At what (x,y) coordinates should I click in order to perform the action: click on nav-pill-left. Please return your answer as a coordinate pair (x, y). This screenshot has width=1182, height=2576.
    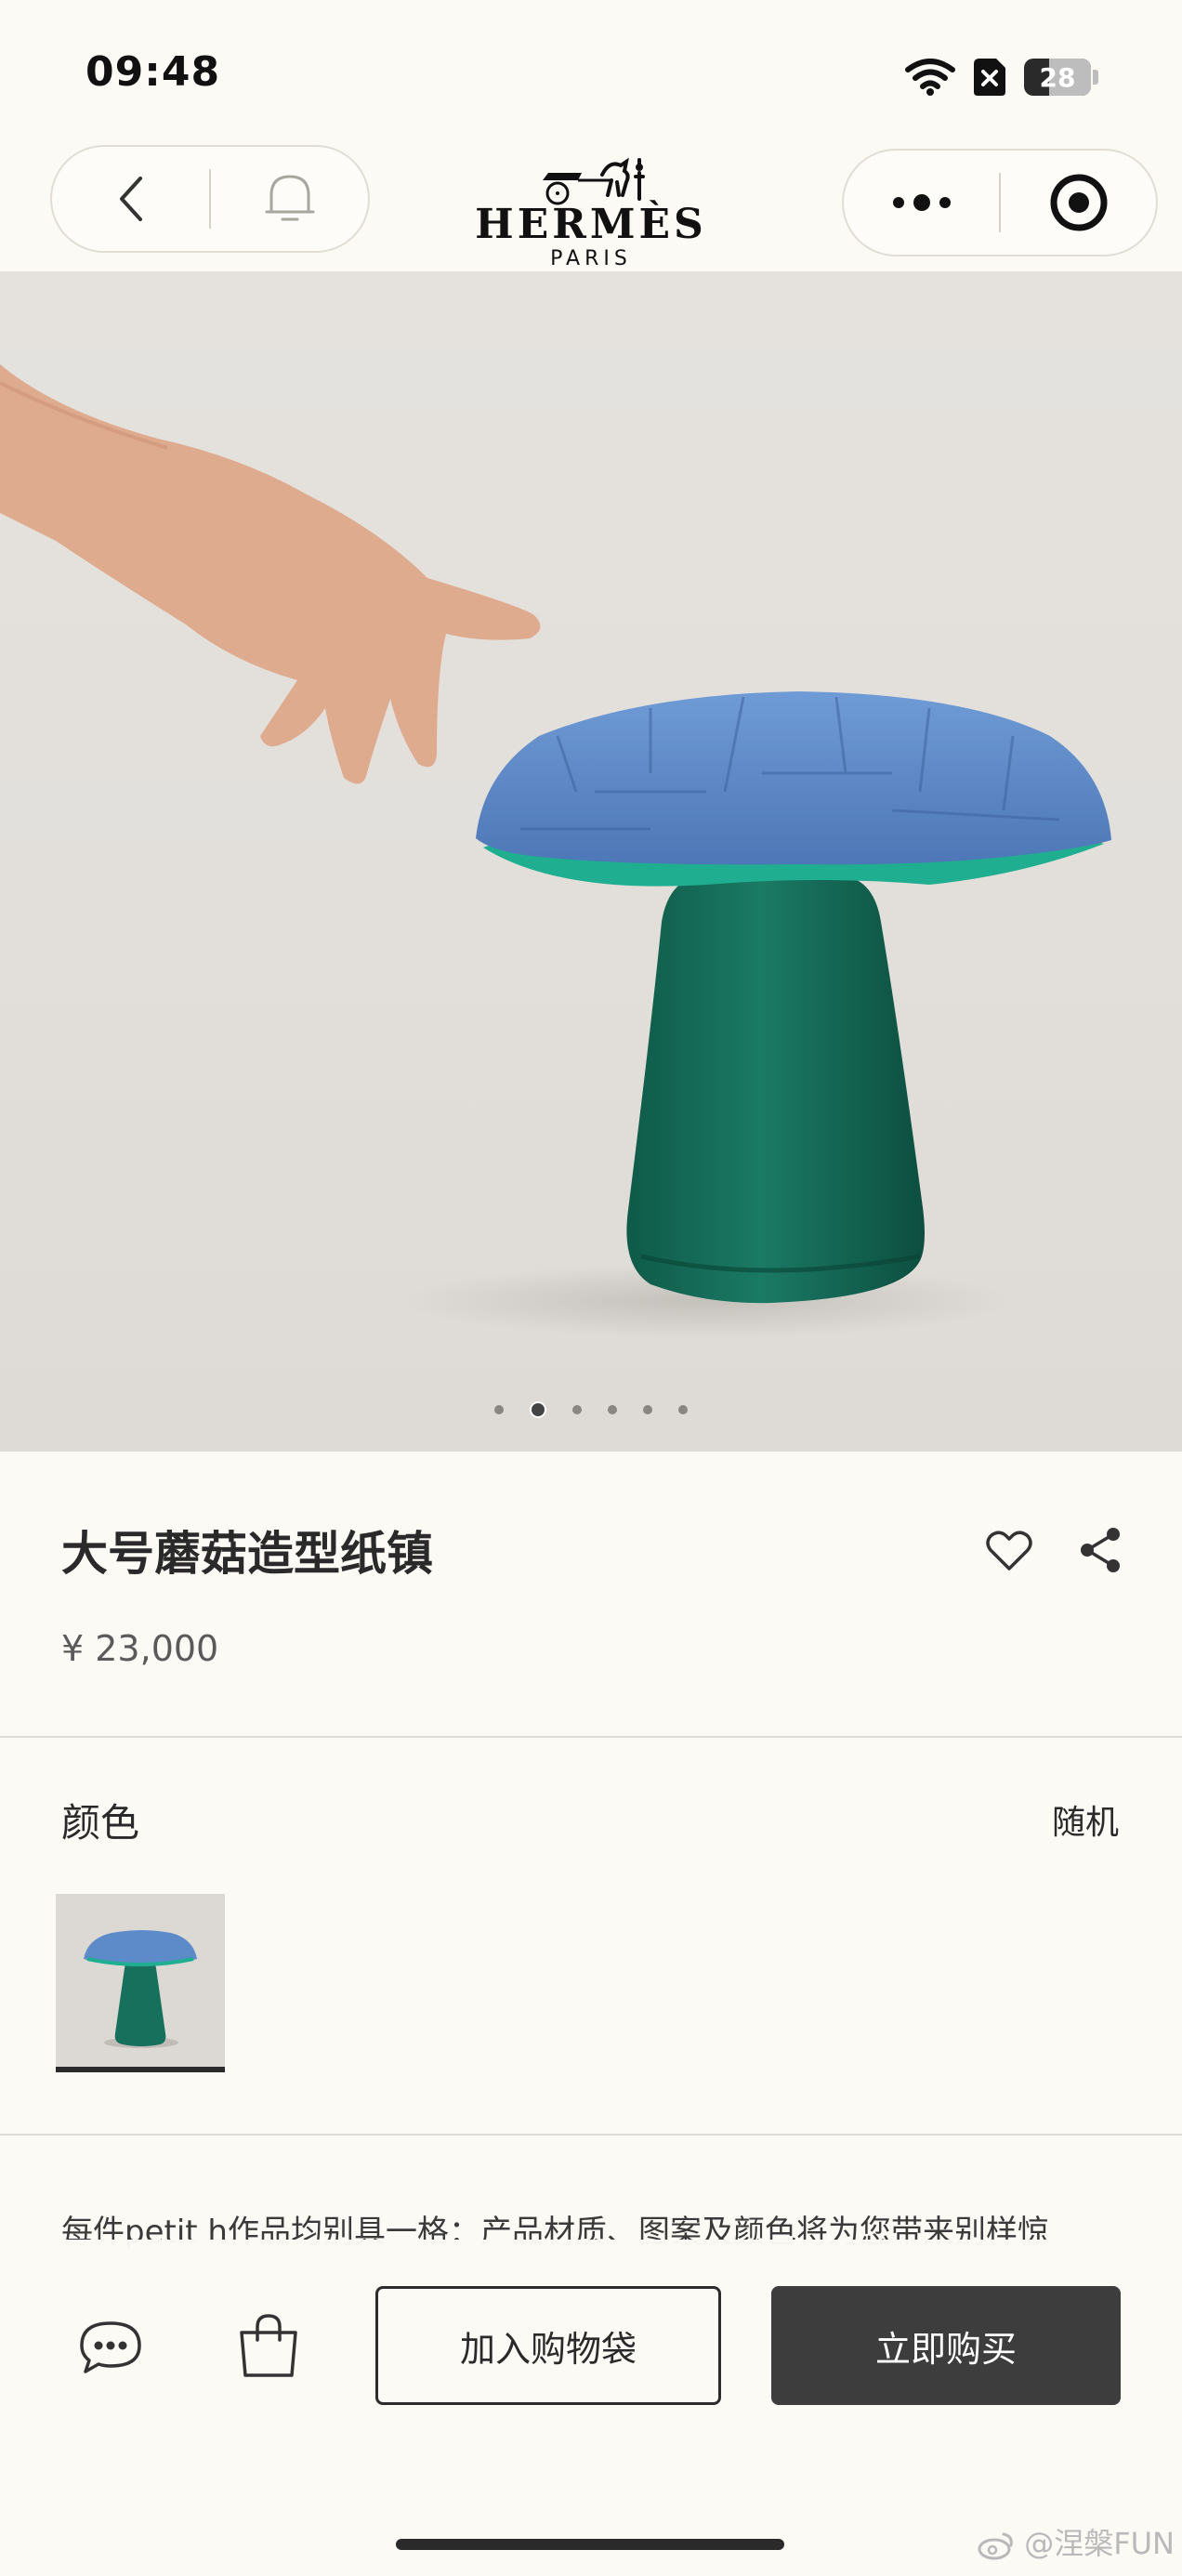
    Looking at the image, I should click on (210, 199).